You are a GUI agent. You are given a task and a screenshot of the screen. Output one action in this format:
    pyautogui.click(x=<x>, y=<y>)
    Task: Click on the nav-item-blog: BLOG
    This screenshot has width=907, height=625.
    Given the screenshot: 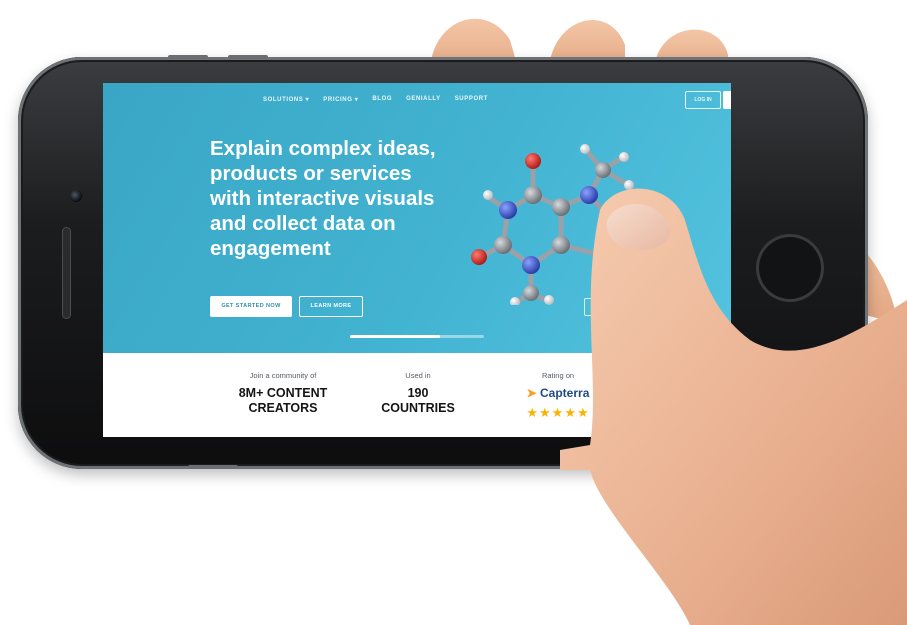 What is the action you would take?
    pyautogui.click(x=382, y=99)
    